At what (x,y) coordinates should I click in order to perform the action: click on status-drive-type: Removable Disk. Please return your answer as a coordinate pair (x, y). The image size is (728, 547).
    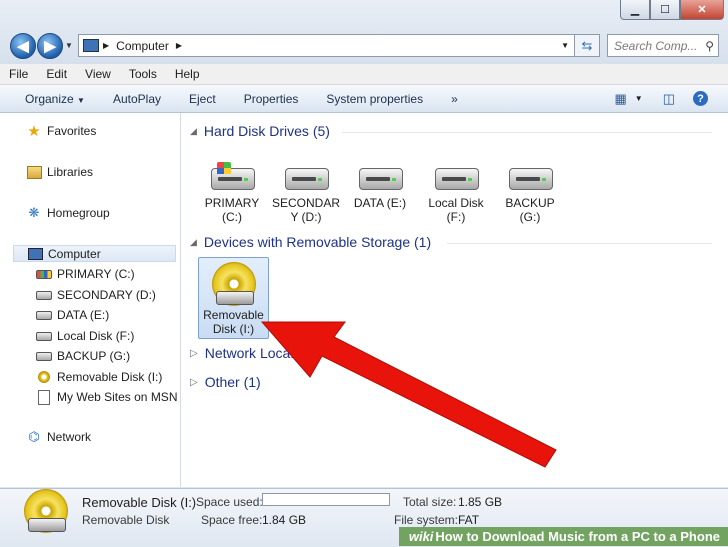
    Looking at the image, I should click on (126, 520).